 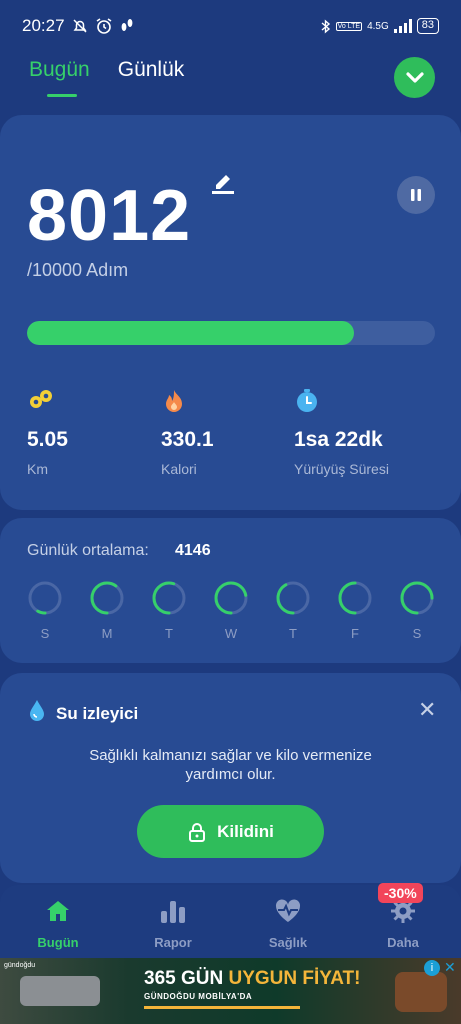 What do you see at coordinates (47, 439) in the screenshot?
I see `stat-distance-value: 5.05` at bounding box center [47, 439].